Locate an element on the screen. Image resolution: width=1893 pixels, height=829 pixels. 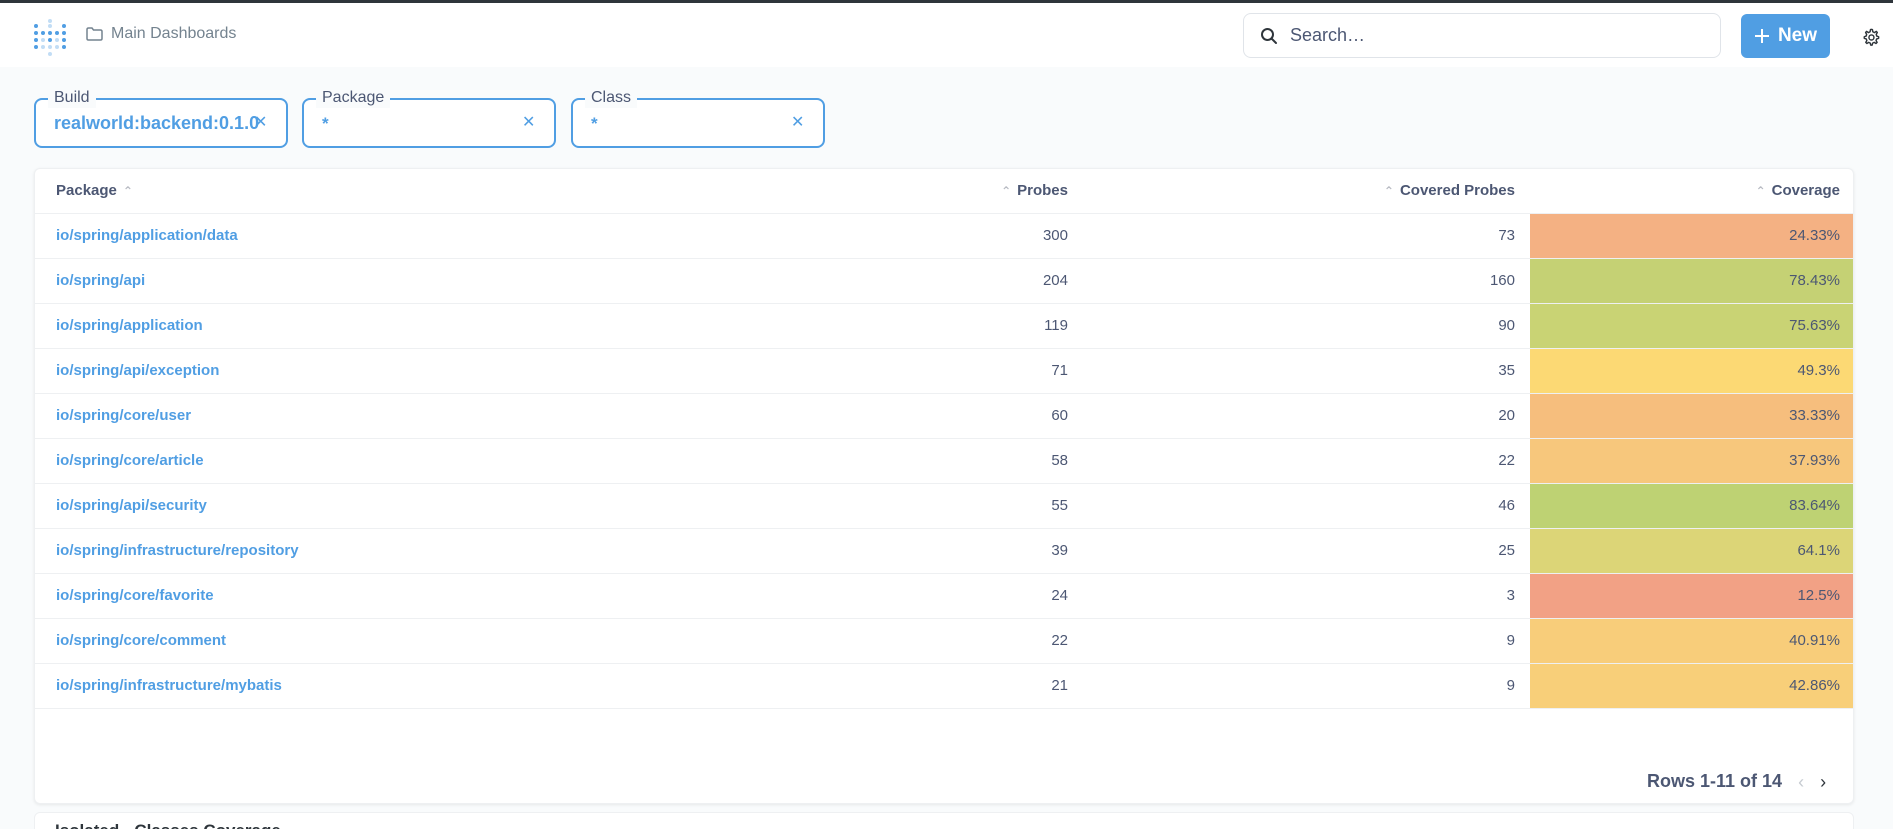
coverage-cell: 37.93% is located at coordinates (1691, 461).